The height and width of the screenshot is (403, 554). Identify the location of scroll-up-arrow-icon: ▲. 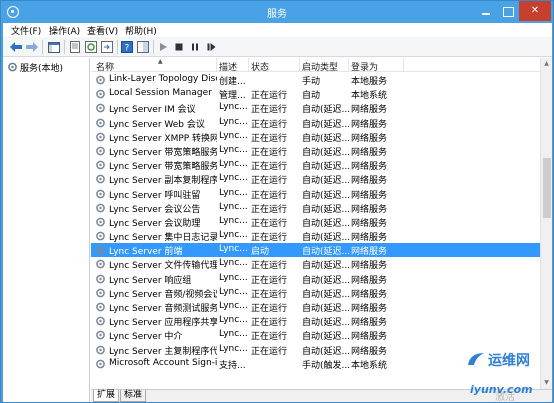
(546, 64).